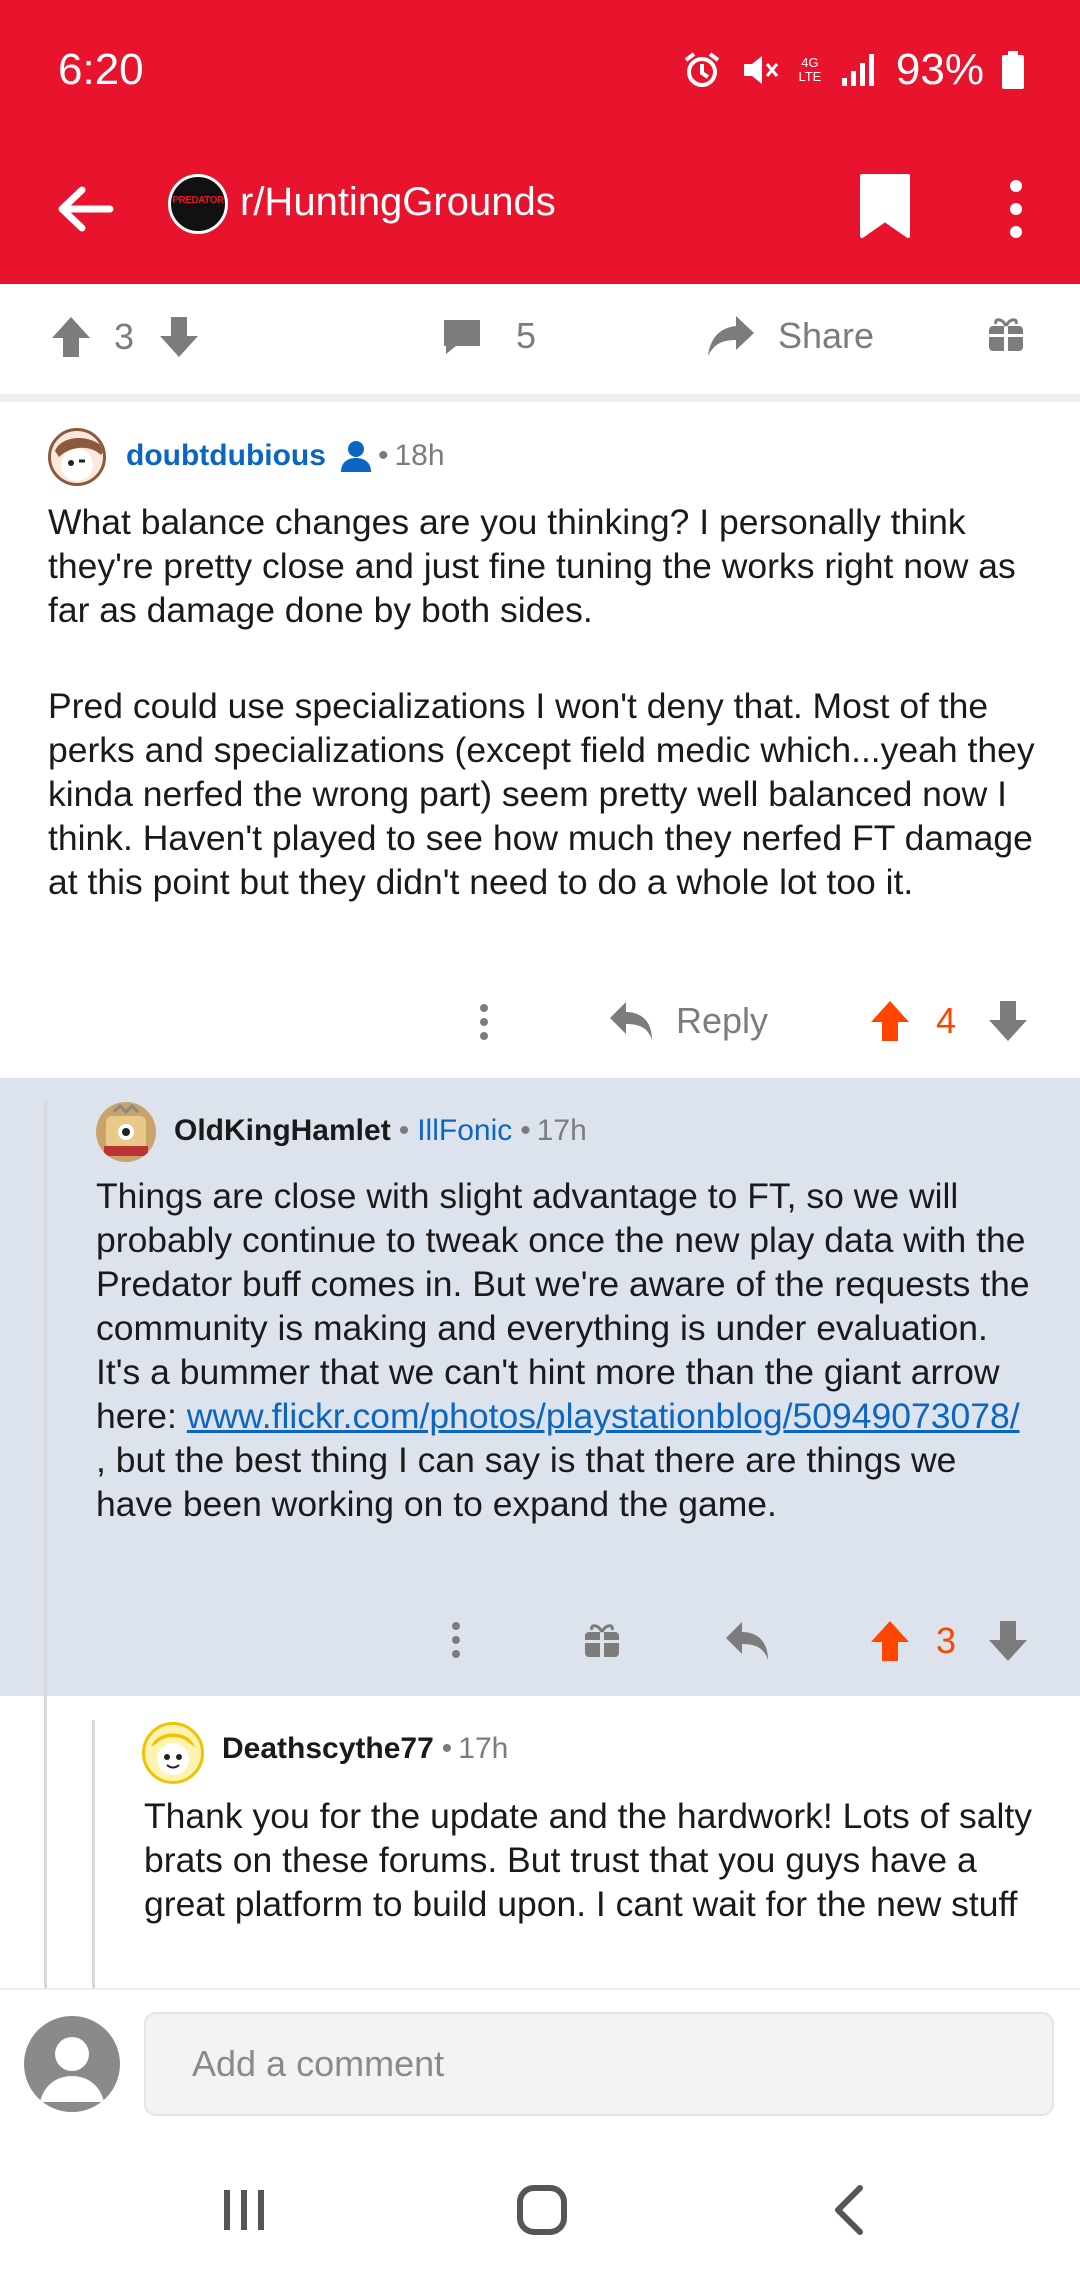 The image size is (1080, 2280). Describe the element at coordinates (722, 1021) in the screenshot. I see `reply-button: Reply` at that location.